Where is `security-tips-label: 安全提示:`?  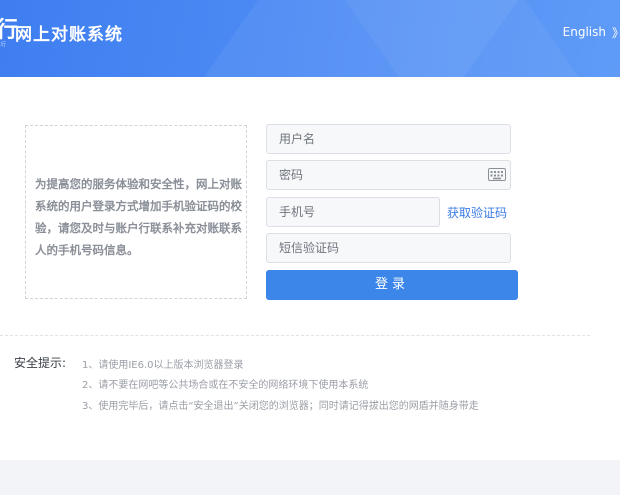 security-tips-label: 安全提示: is located at coordinates (40, 363).